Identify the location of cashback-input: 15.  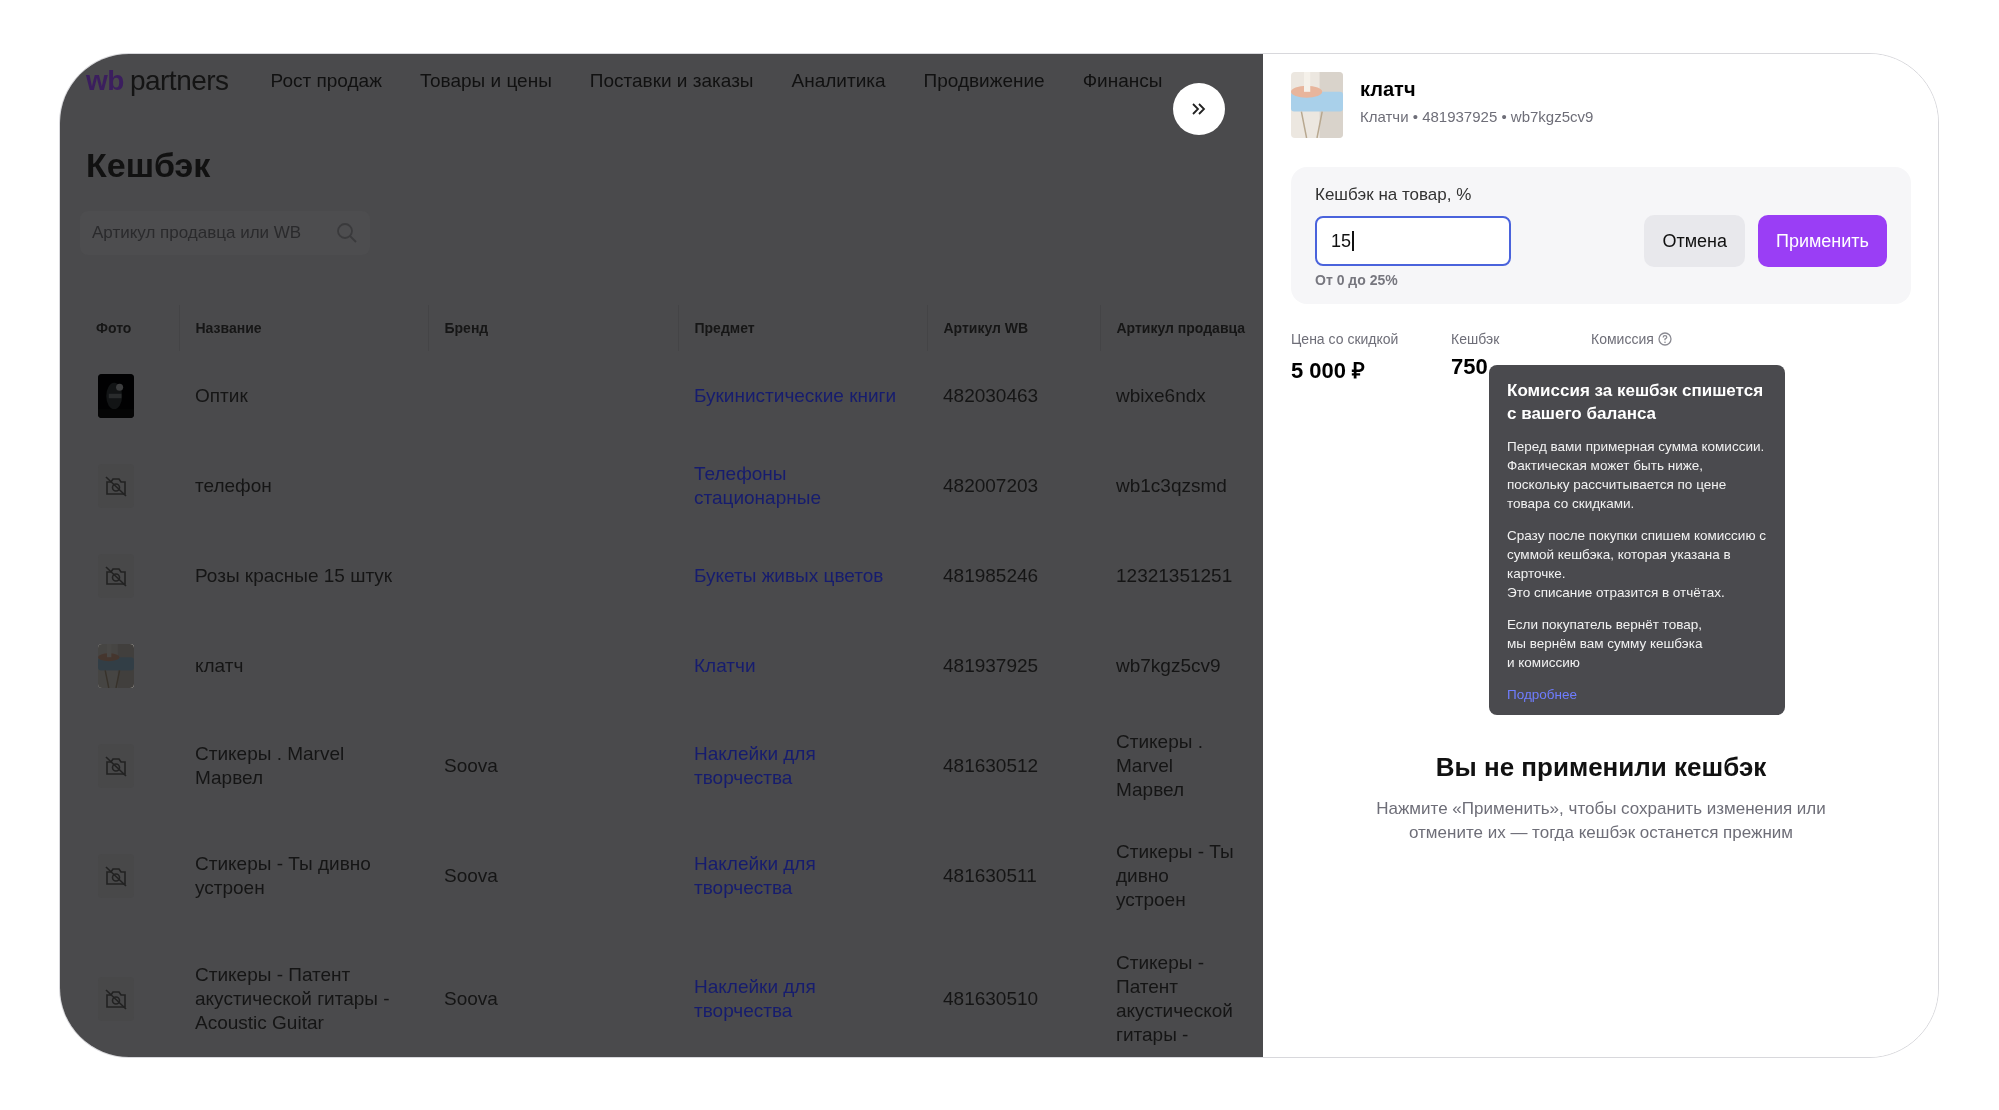
(1413, 241).